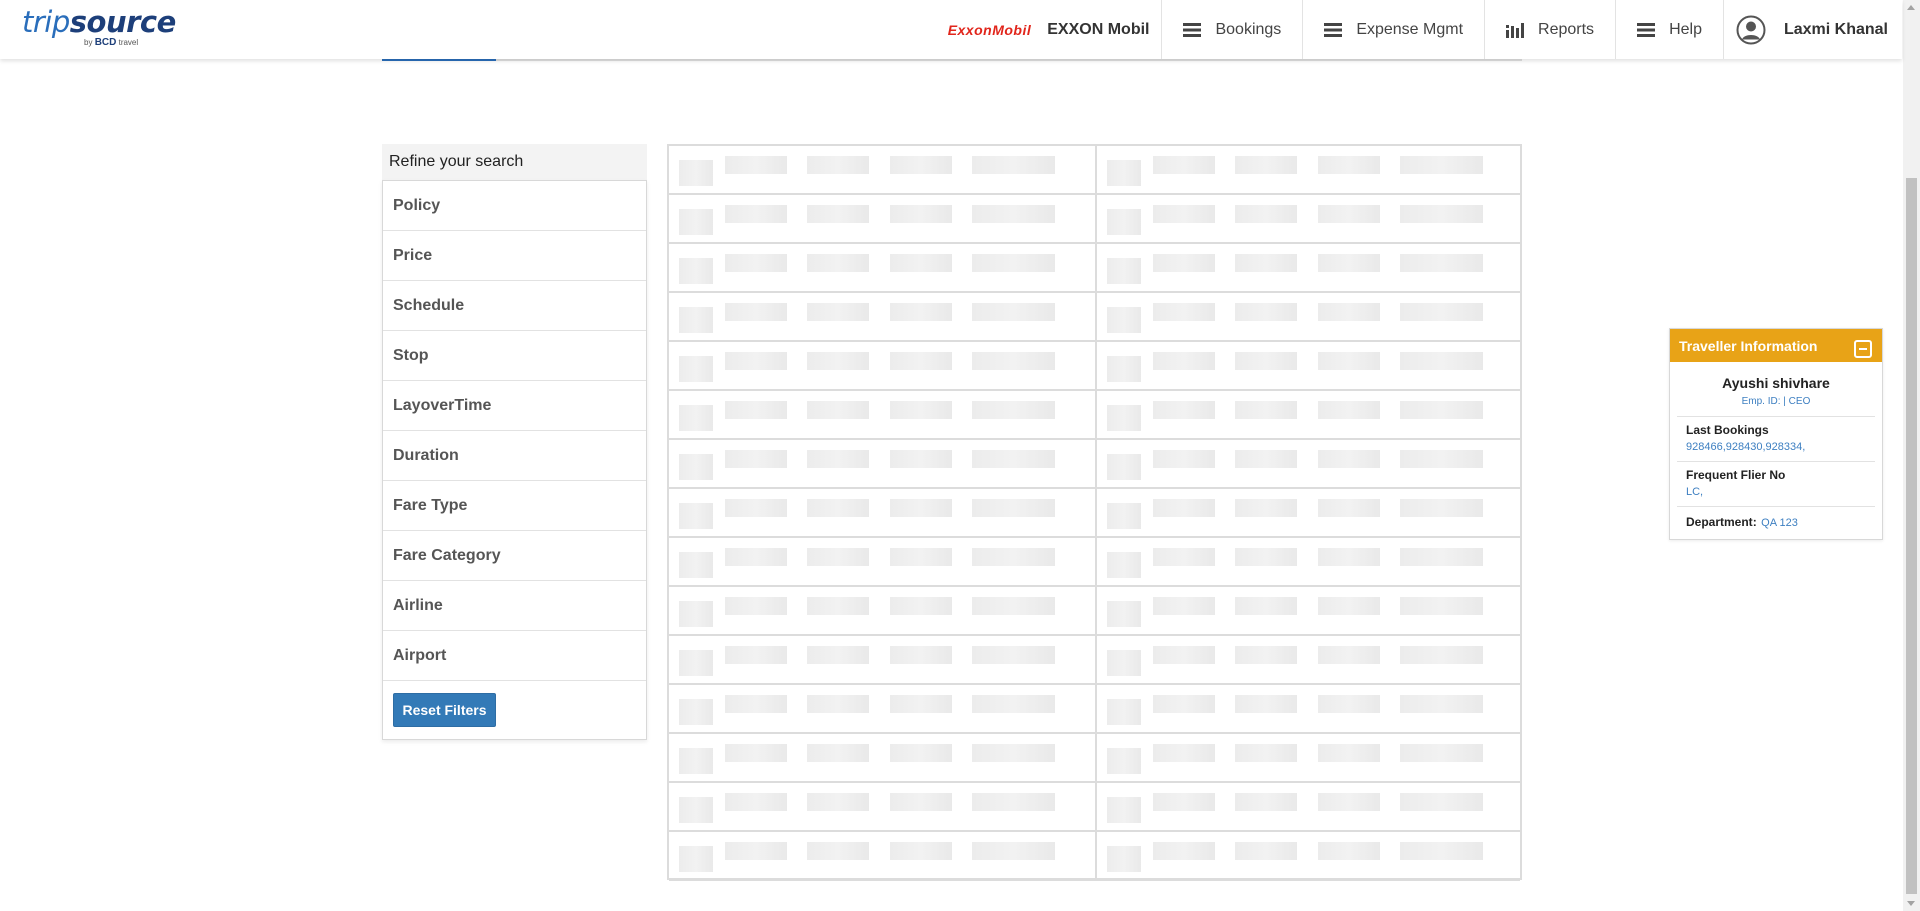  What do you see at coordinates (1098, 29) in the screenshot?
I see `company-name: EXXON Mobil` at bounding box center [1098, 29].